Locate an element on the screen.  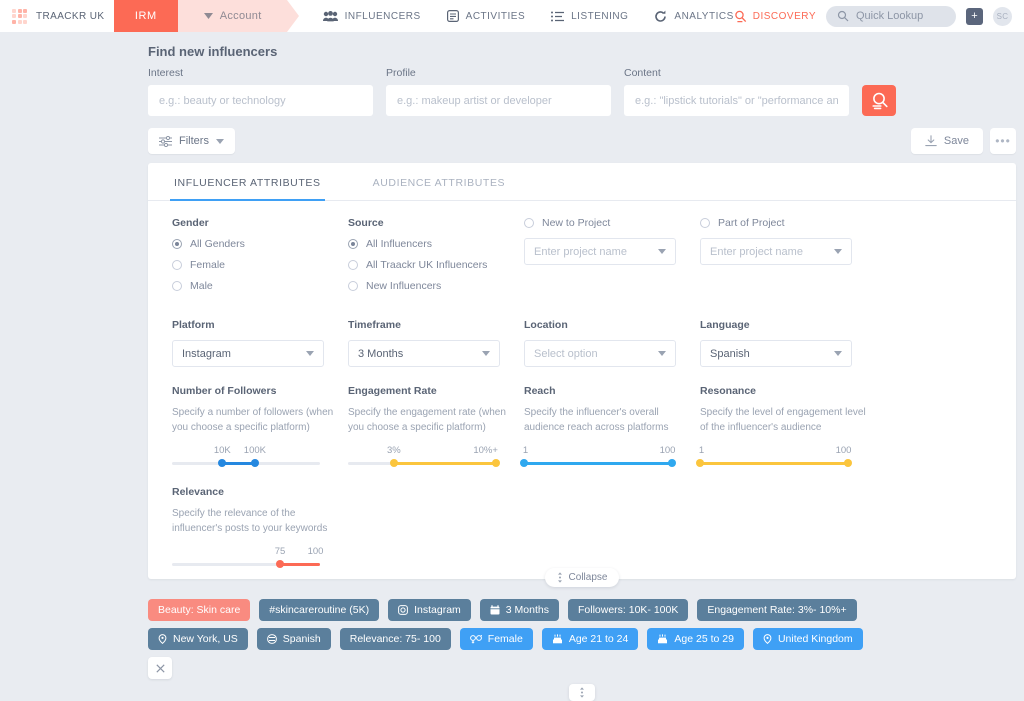
nav-item-activities: ACTIVITIES is located at coordinates (486, 16).